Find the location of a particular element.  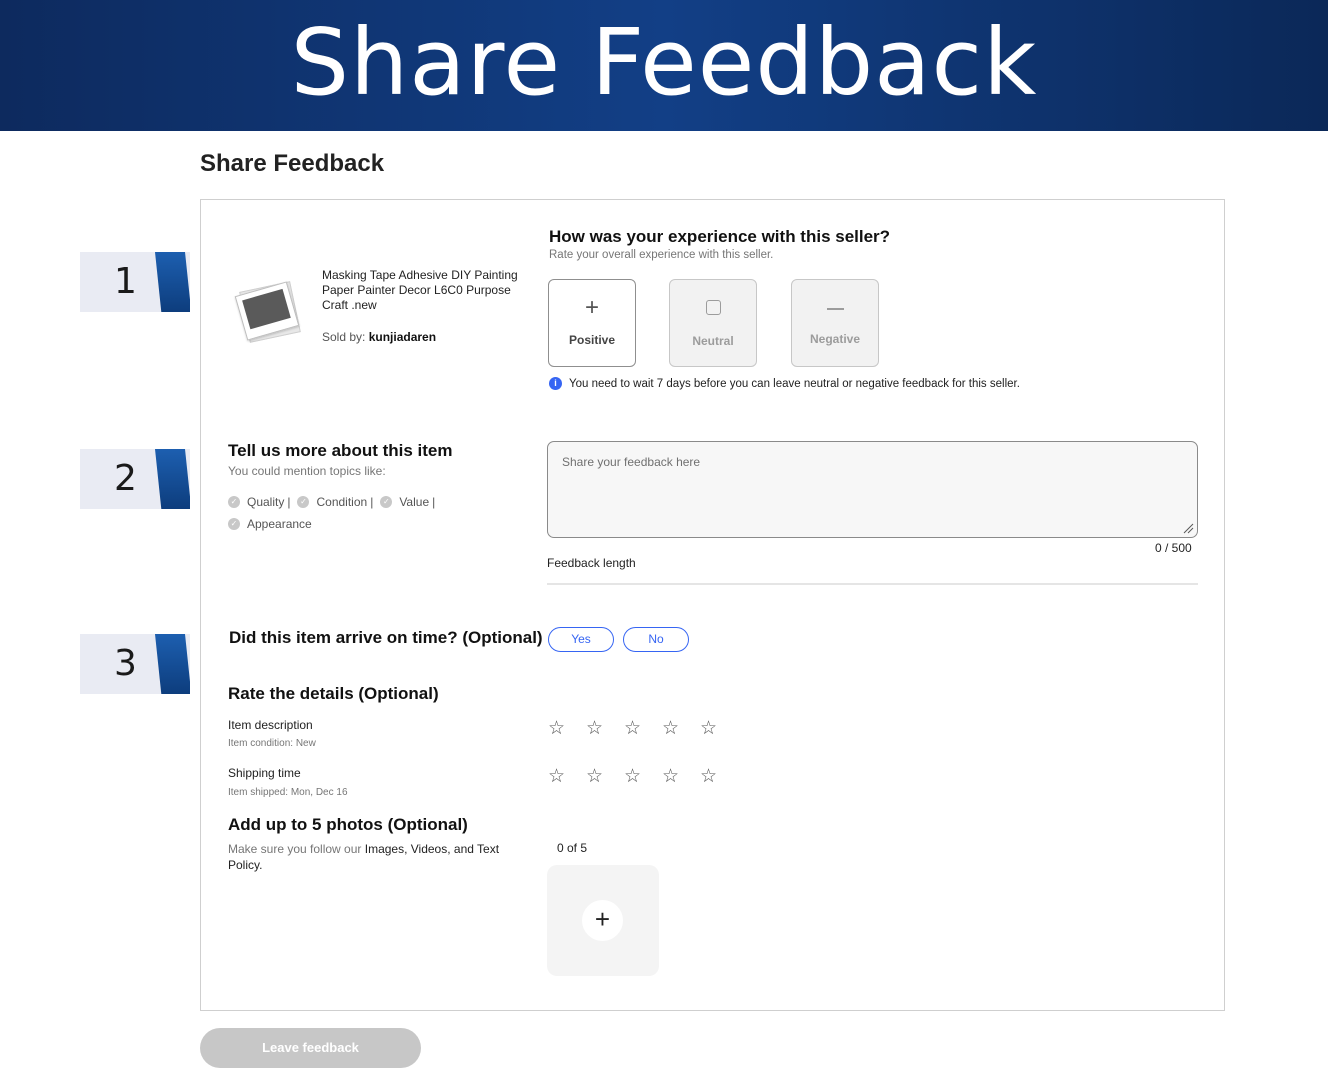

feedback-length-label: Feedback length is located at coordinates (591, 563).